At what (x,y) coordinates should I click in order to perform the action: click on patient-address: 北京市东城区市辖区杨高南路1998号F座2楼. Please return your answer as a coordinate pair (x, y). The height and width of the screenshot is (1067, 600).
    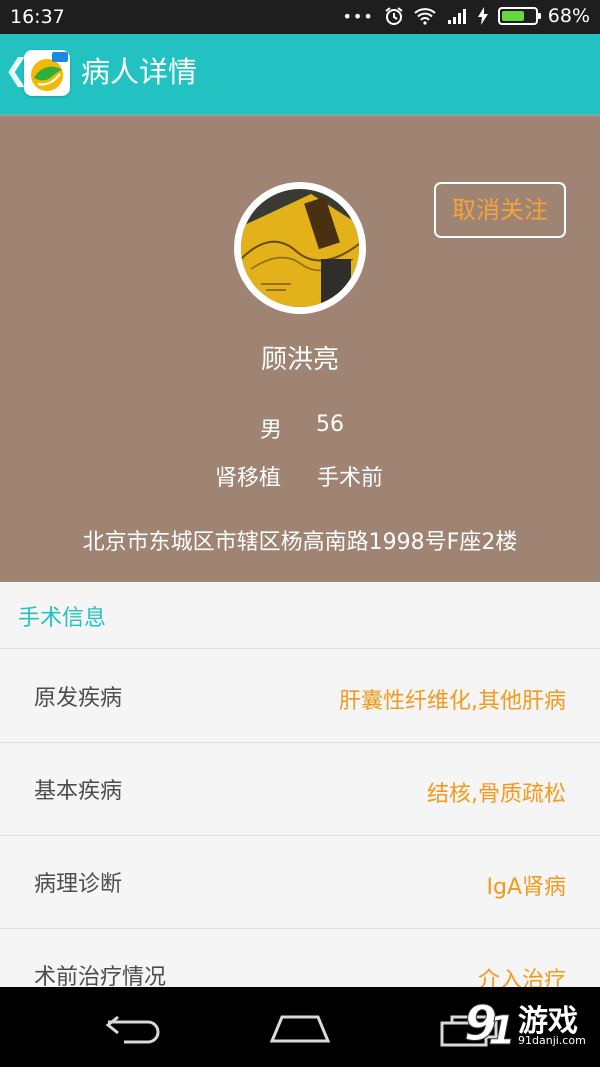
    Looking at the image, I should click on (300, 542).